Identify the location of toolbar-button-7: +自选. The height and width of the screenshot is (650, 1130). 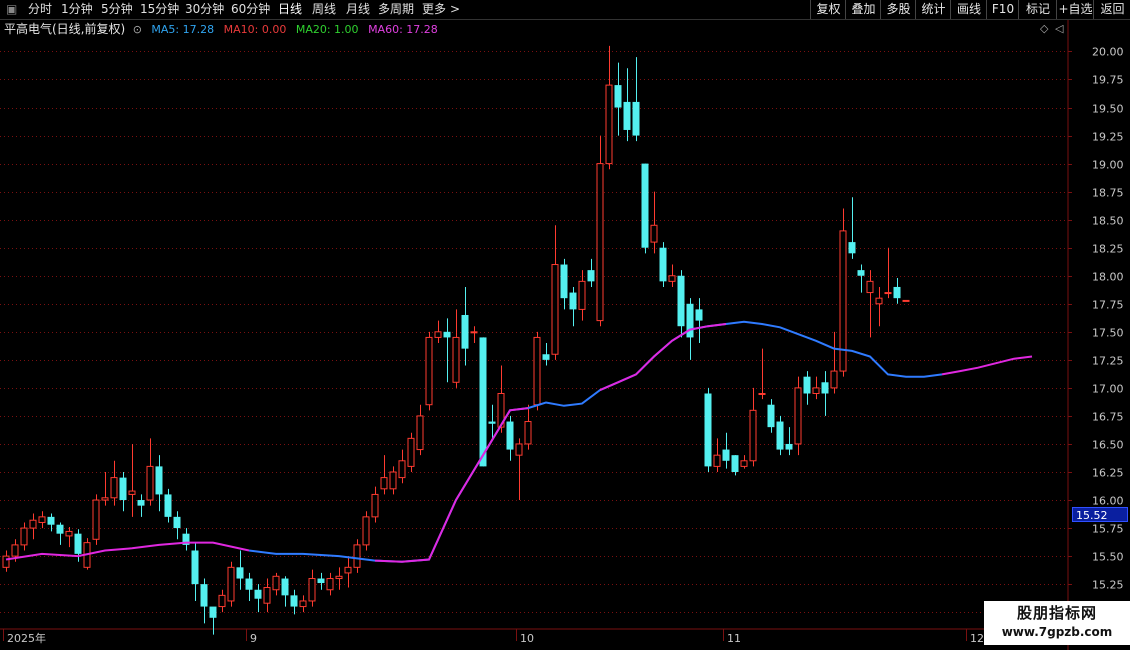
(1075, 9).